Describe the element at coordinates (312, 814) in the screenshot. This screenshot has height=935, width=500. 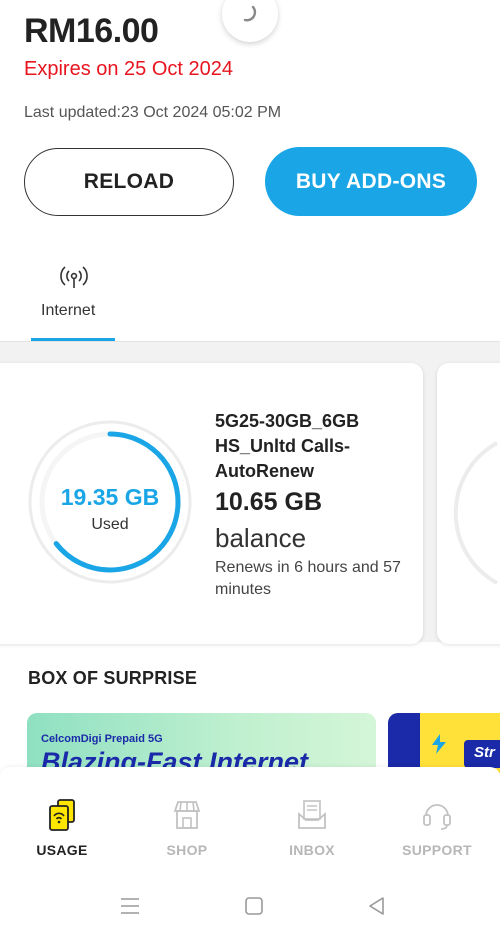
I see `inbox-icon` at that location.